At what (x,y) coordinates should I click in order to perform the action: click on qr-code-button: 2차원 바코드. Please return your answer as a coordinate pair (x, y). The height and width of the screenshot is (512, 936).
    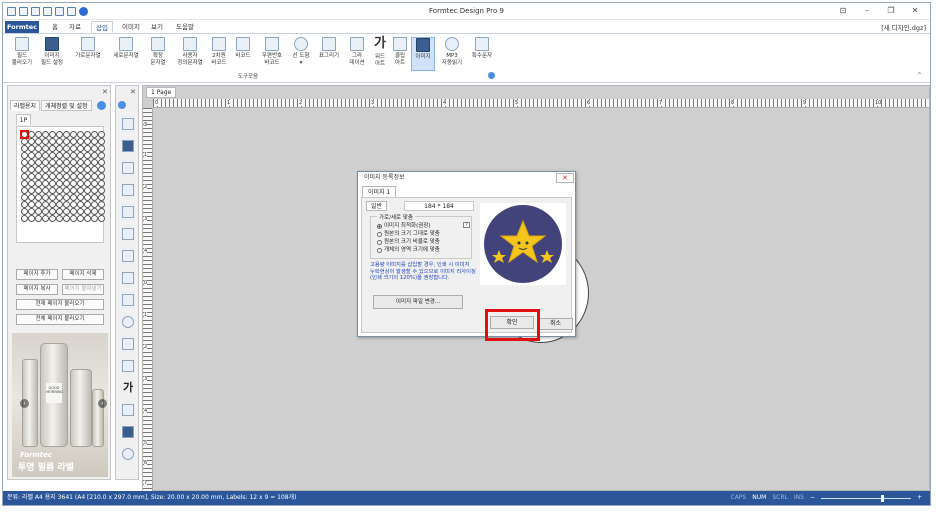
    Looking at the image, I should click on (219, 51).